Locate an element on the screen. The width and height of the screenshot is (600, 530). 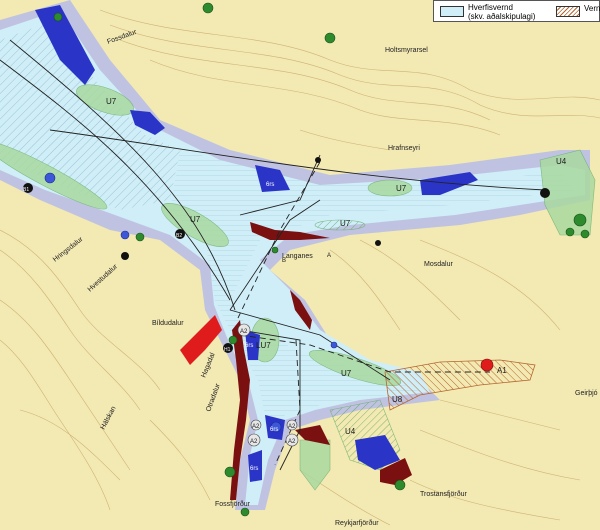
place-langanes: Langanes is located at coordinates (297, 256).